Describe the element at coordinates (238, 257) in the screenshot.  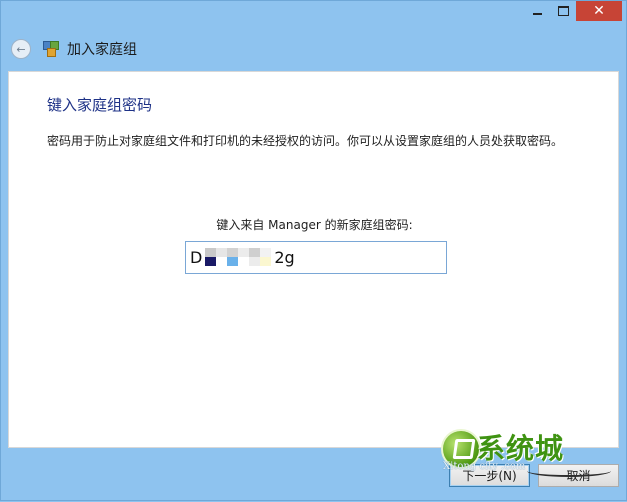
I see `password-obscured-mosaic` at that location.